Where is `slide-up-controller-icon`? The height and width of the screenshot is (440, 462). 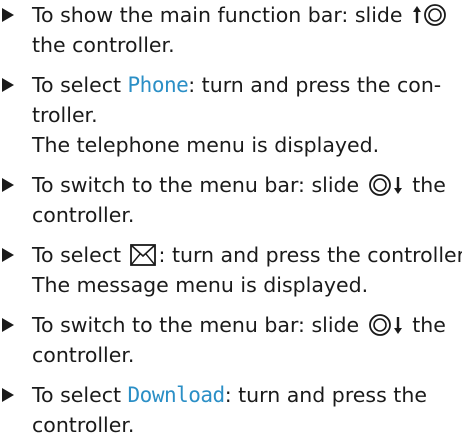
slide-up-controller-icon is located at coordinates (429, 15).